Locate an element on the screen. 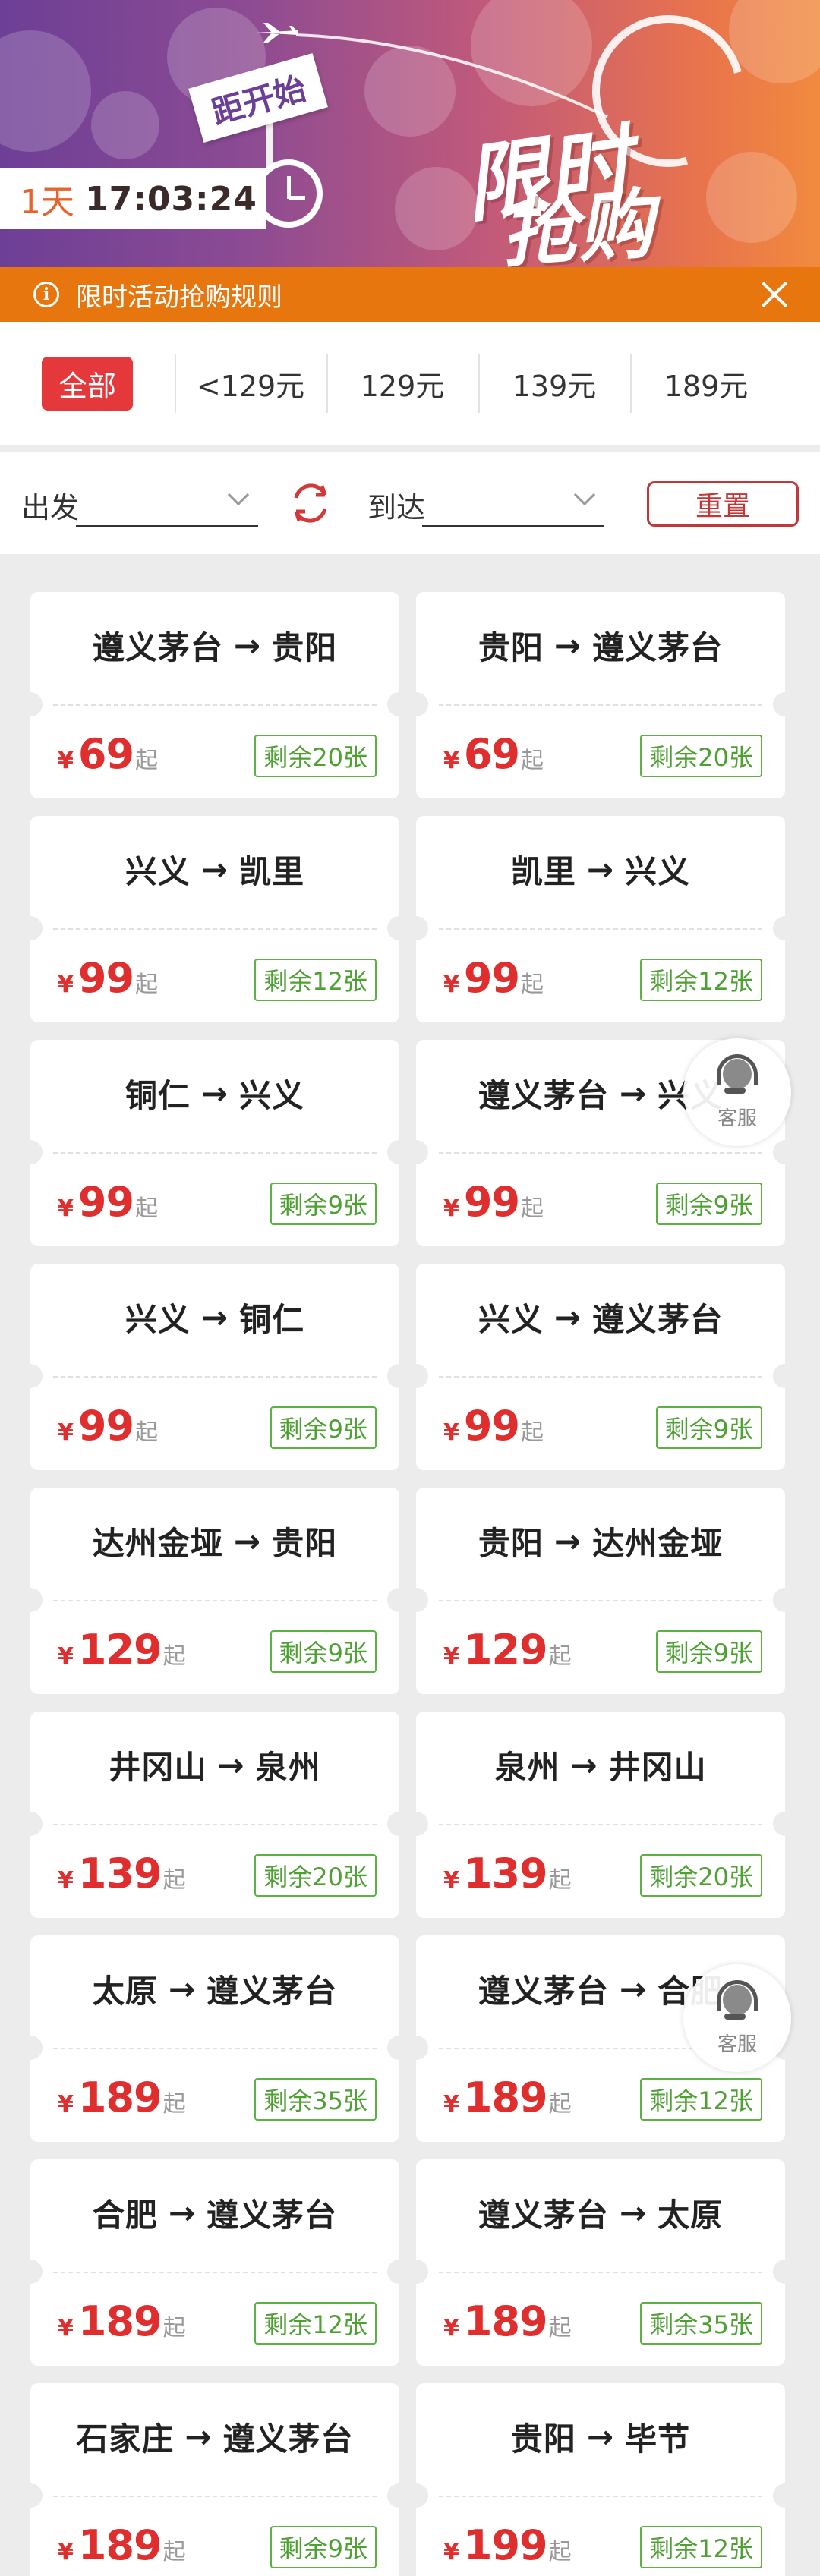 The image size is (820, 2576). price-filter: 全部 <129元 129元 139元 189元 is located at coordinates (410, 383).